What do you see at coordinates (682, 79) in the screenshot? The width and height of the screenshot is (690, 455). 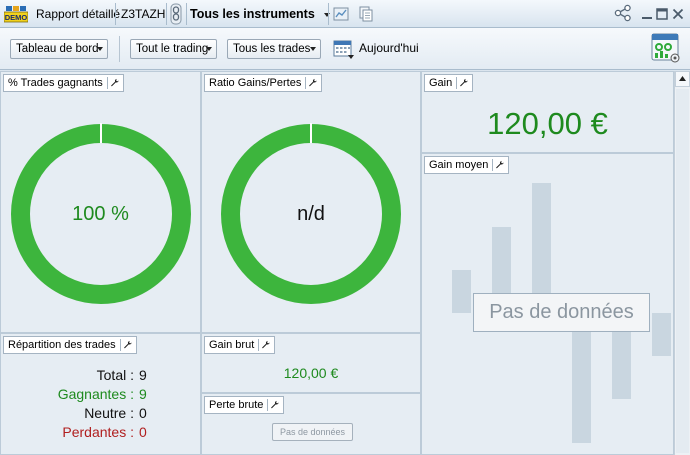 I see `scroll-up-button` at bounding box center [682, 79].